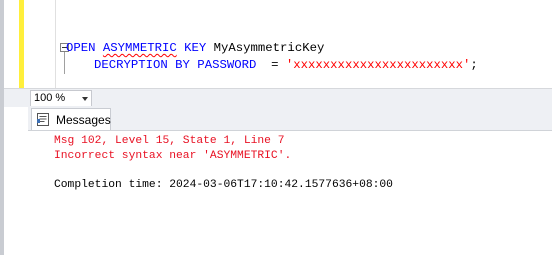  I want to click on zoom-value: 100 %, so click(50, 98).